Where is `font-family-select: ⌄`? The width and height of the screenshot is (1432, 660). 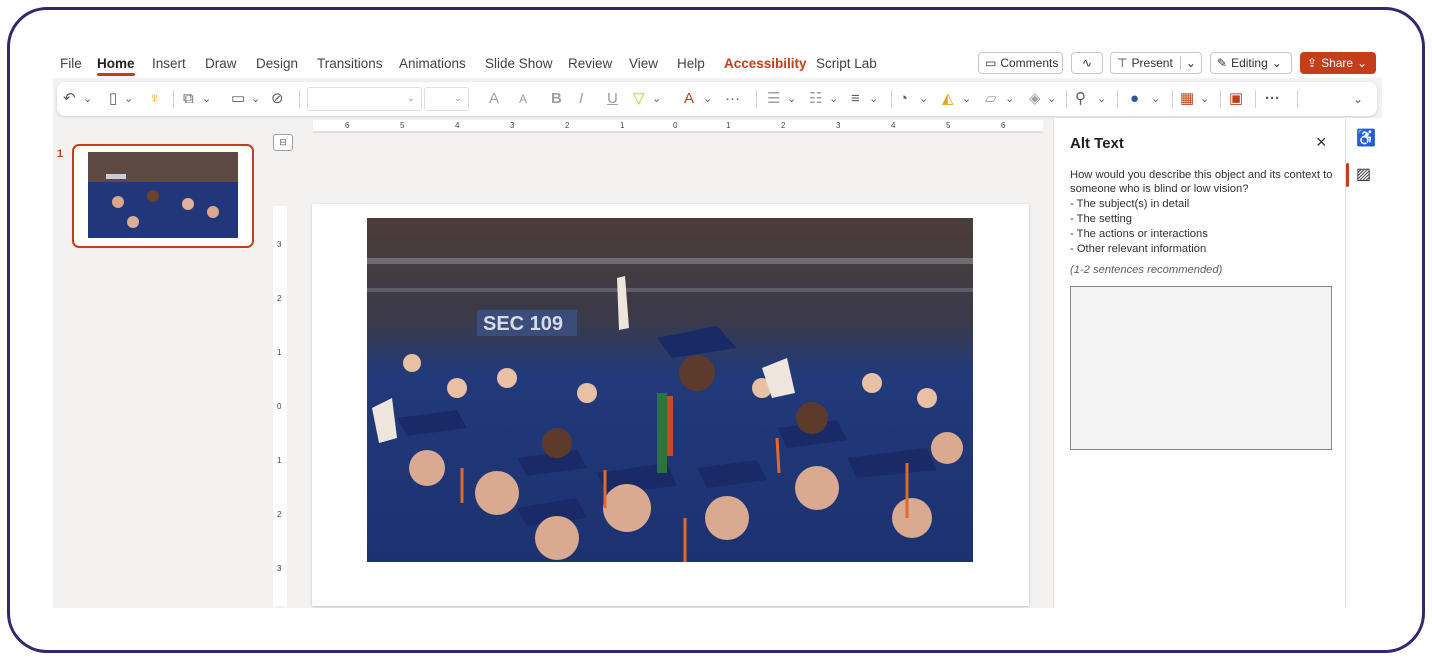
font-family-select: ⌄ is located at coordinates (364, 99).